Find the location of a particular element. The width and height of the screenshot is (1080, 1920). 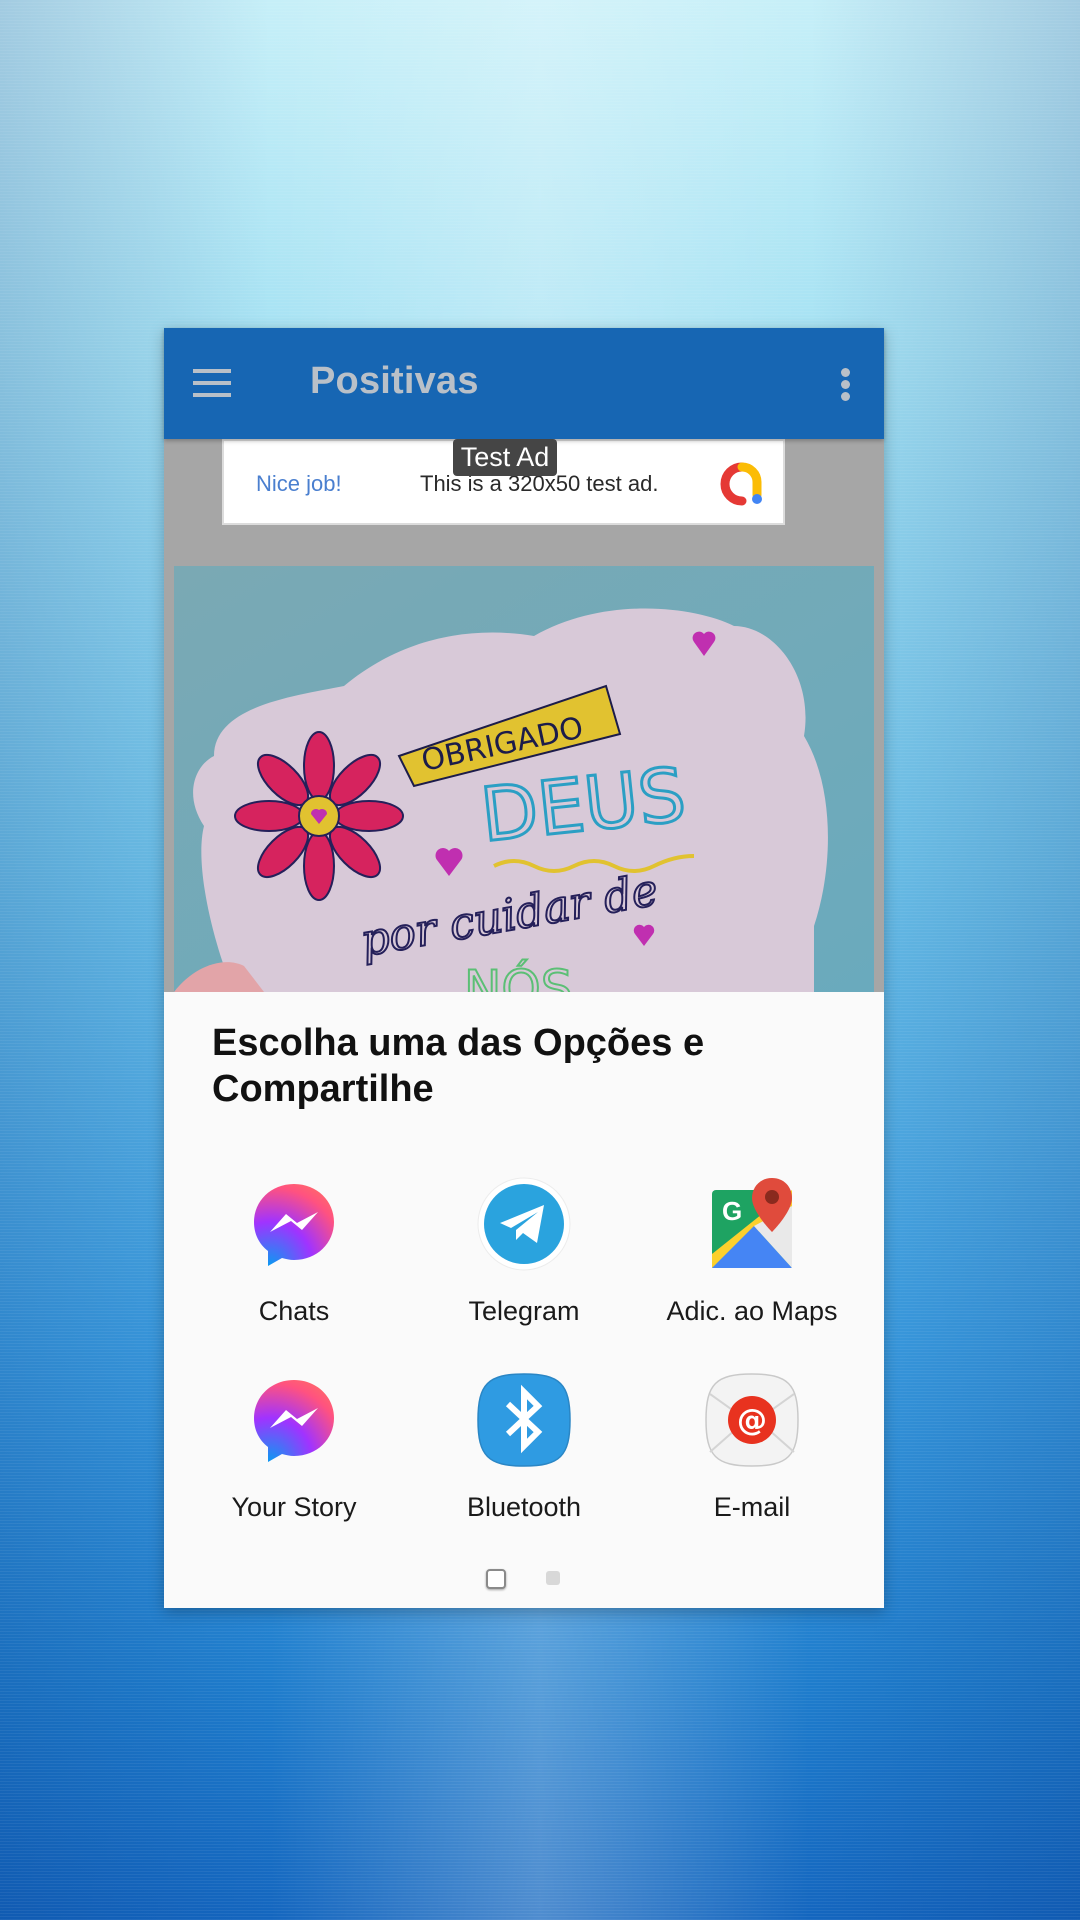

share-target-label: E-mail is located at coordinates (752, 1507).